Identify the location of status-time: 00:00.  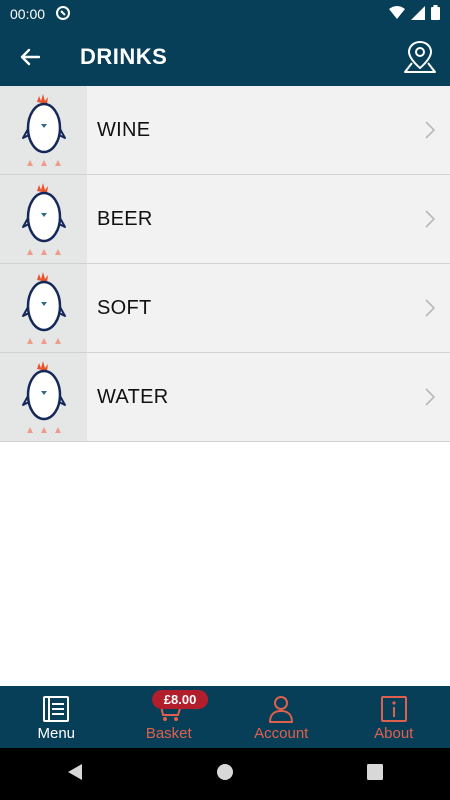
(28, 14).